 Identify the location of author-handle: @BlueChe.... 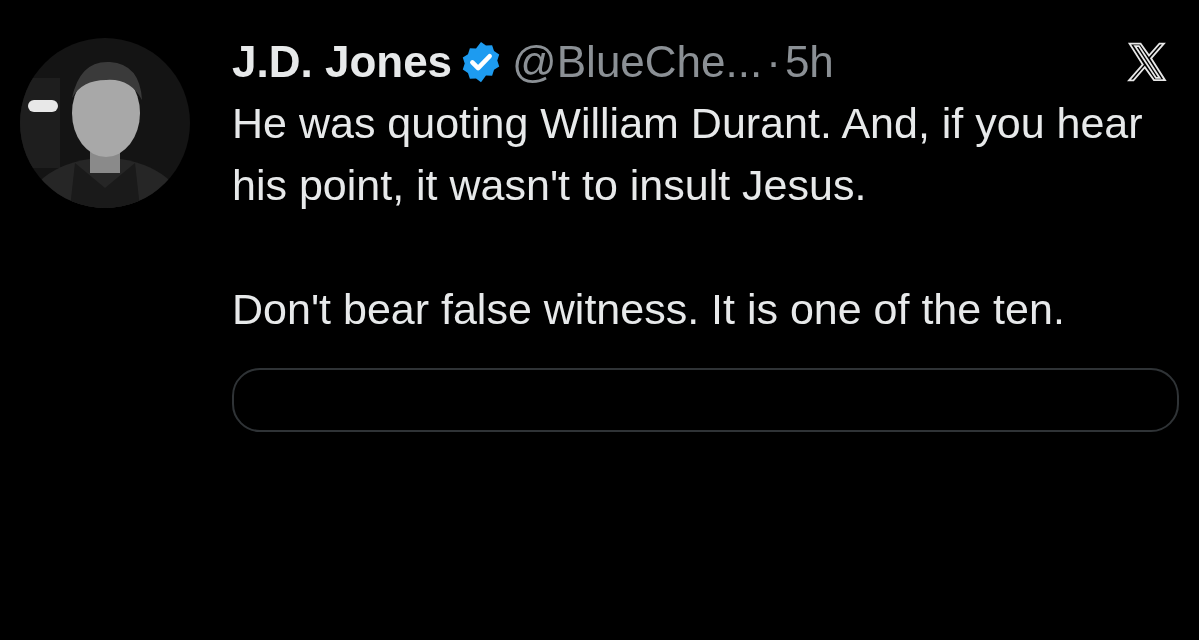
(637, 62).